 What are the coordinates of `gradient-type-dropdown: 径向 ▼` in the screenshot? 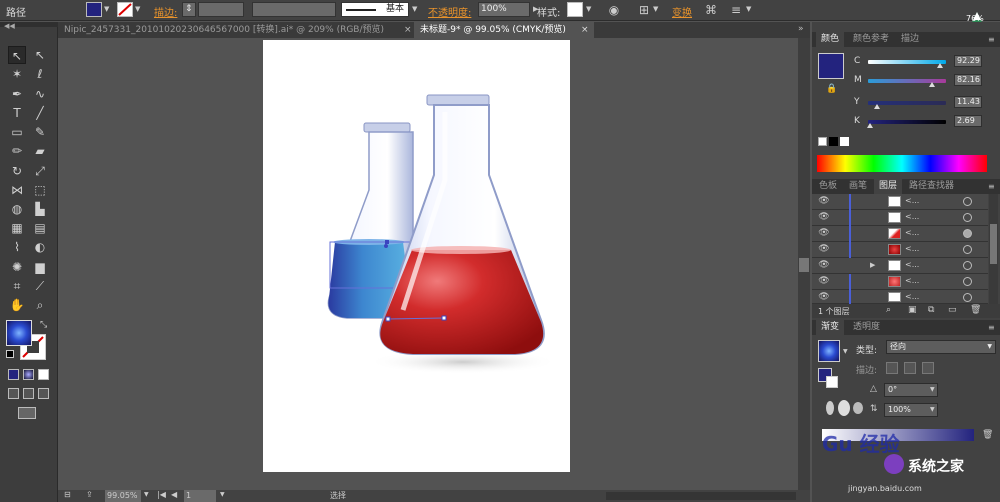 It's located at (941, 347).